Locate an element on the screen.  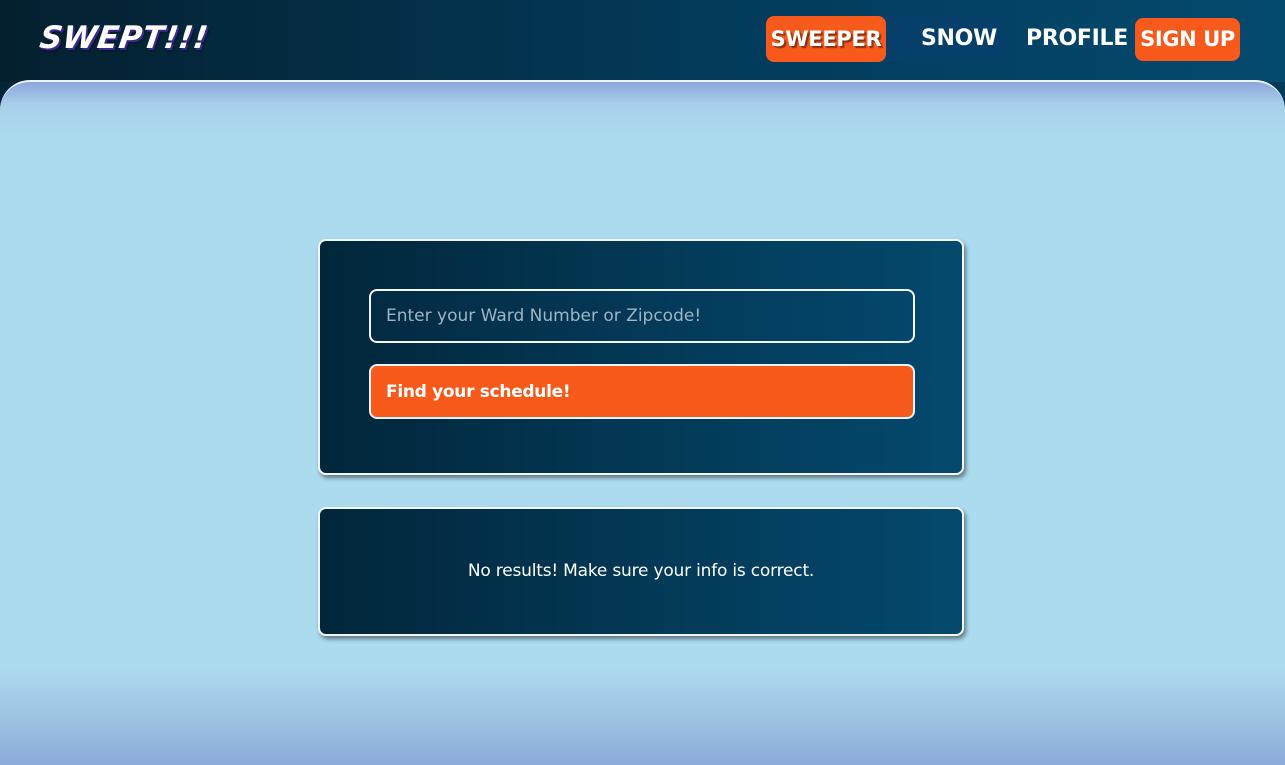
sweeper-mode-button: SWEEPER is located at coordinates (826, 39).